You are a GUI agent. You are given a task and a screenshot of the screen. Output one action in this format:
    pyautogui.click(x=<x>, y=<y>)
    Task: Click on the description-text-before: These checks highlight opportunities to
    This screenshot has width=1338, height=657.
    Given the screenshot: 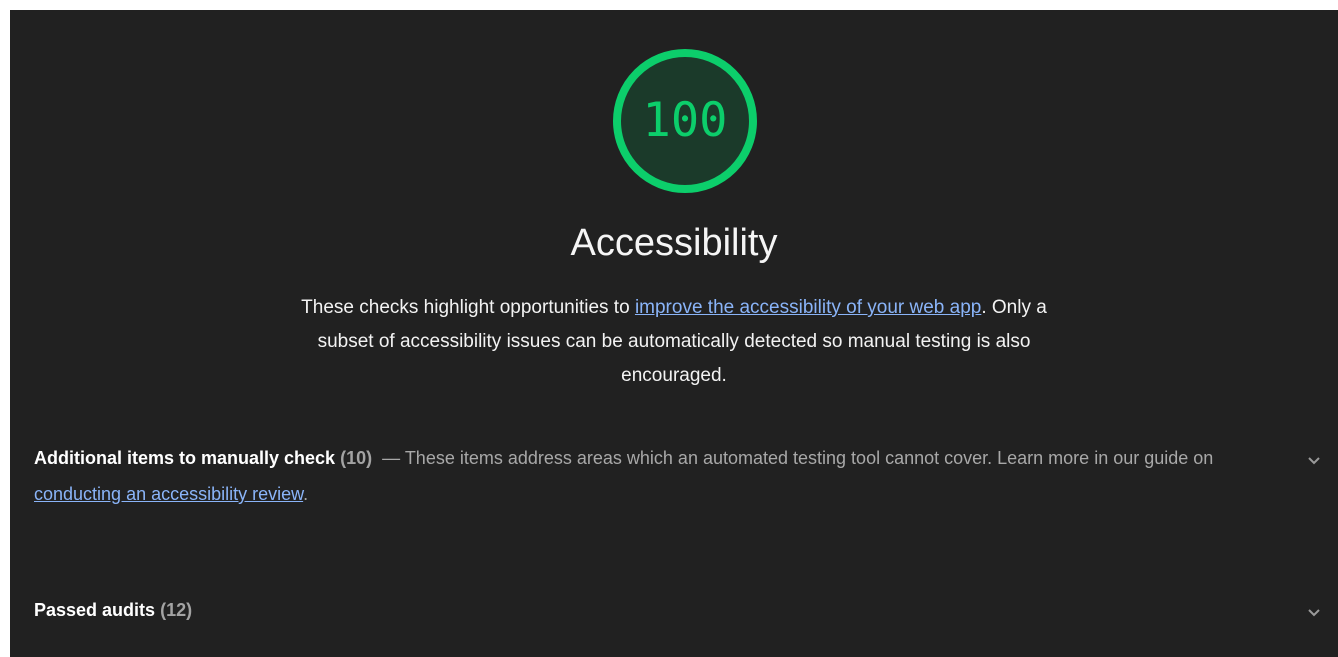 What is the action you would take?
    pyautogui.click(x=468, y=307)
    